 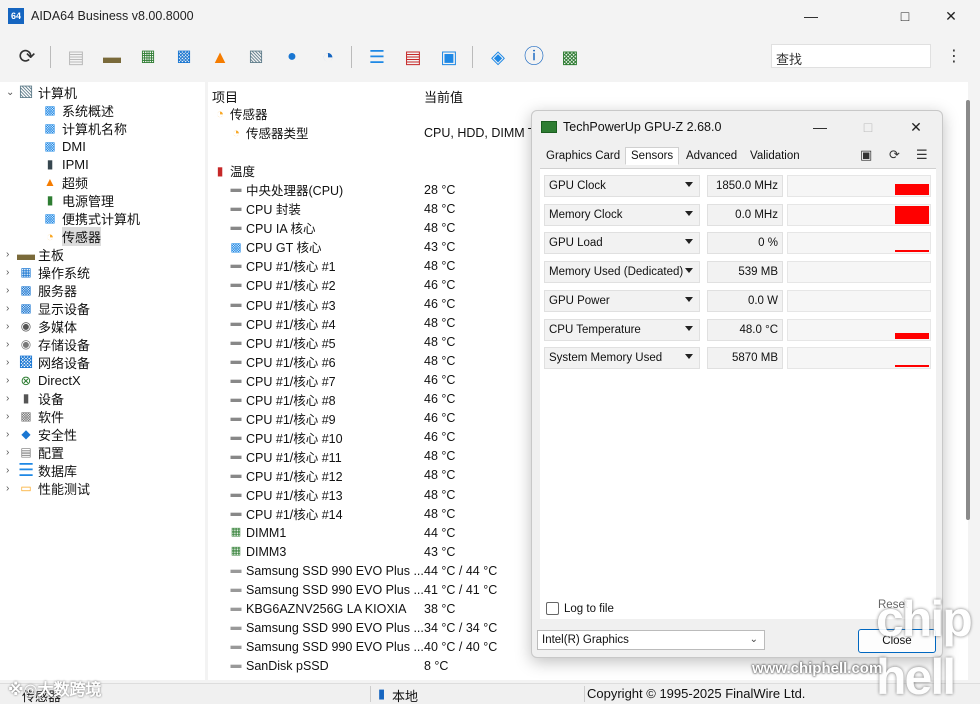 I want to click on tree-item: › ◆ 安全性, so click(x=41, y=434).